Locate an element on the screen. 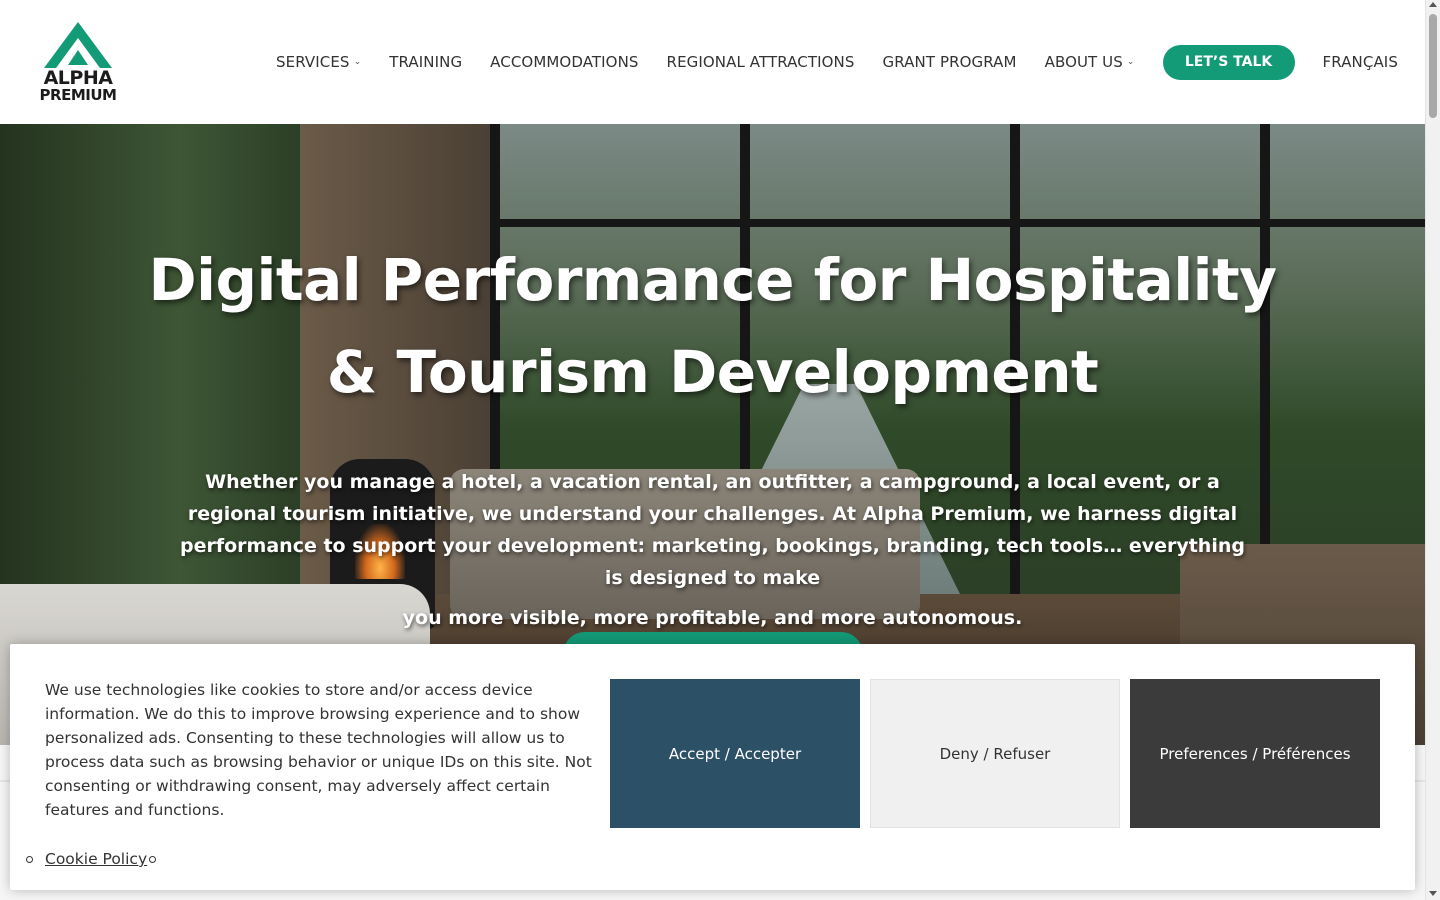 This screenshot has width=1440, height=900. nav-item-accommodations: ACCOMMODATIONS is located at coordinates (564, 62).